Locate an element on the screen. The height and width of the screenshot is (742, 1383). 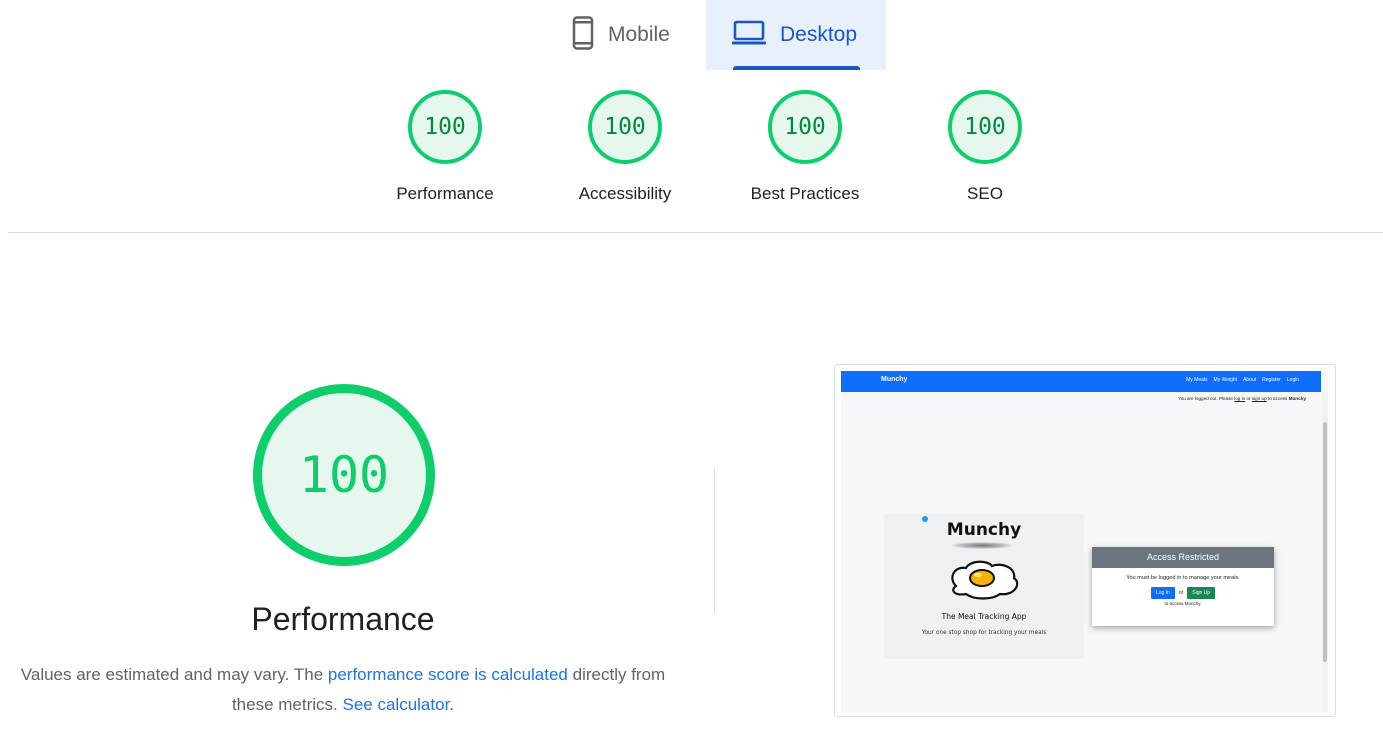
logout-text: You are logged out. Please is located at coordinates (1206, 398).